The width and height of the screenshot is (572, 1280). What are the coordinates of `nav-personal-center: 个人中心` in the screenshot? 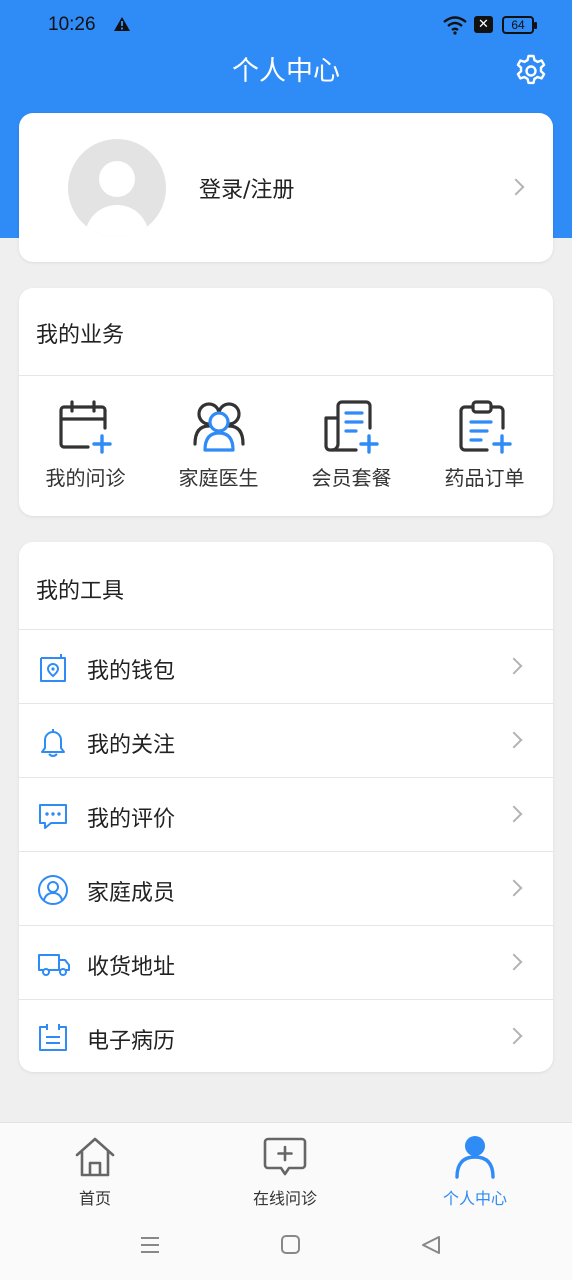 It's located at (475, 1178).